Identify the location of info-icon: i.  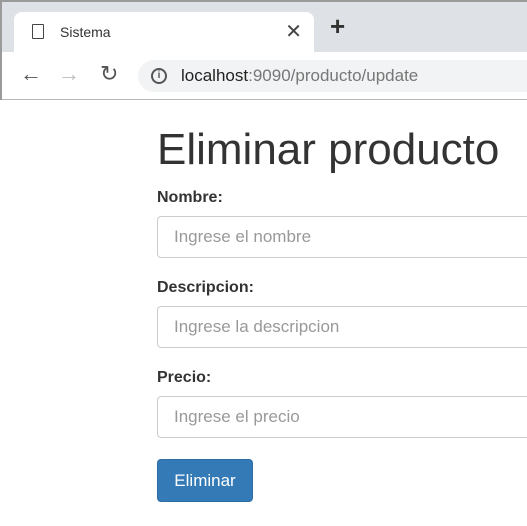
(159, 76).